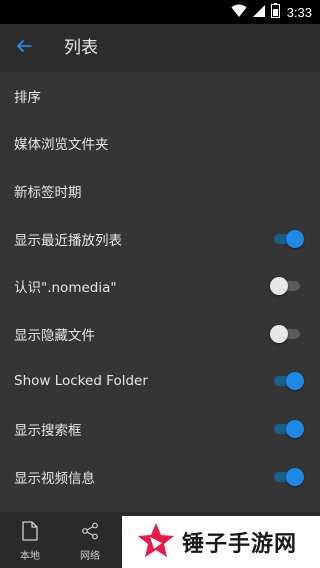 The height and width of the screenshot is (568, 320). Describe the element at coordinates (90, 556) in the screenshot. I see `nav-label: 网络` at that location.